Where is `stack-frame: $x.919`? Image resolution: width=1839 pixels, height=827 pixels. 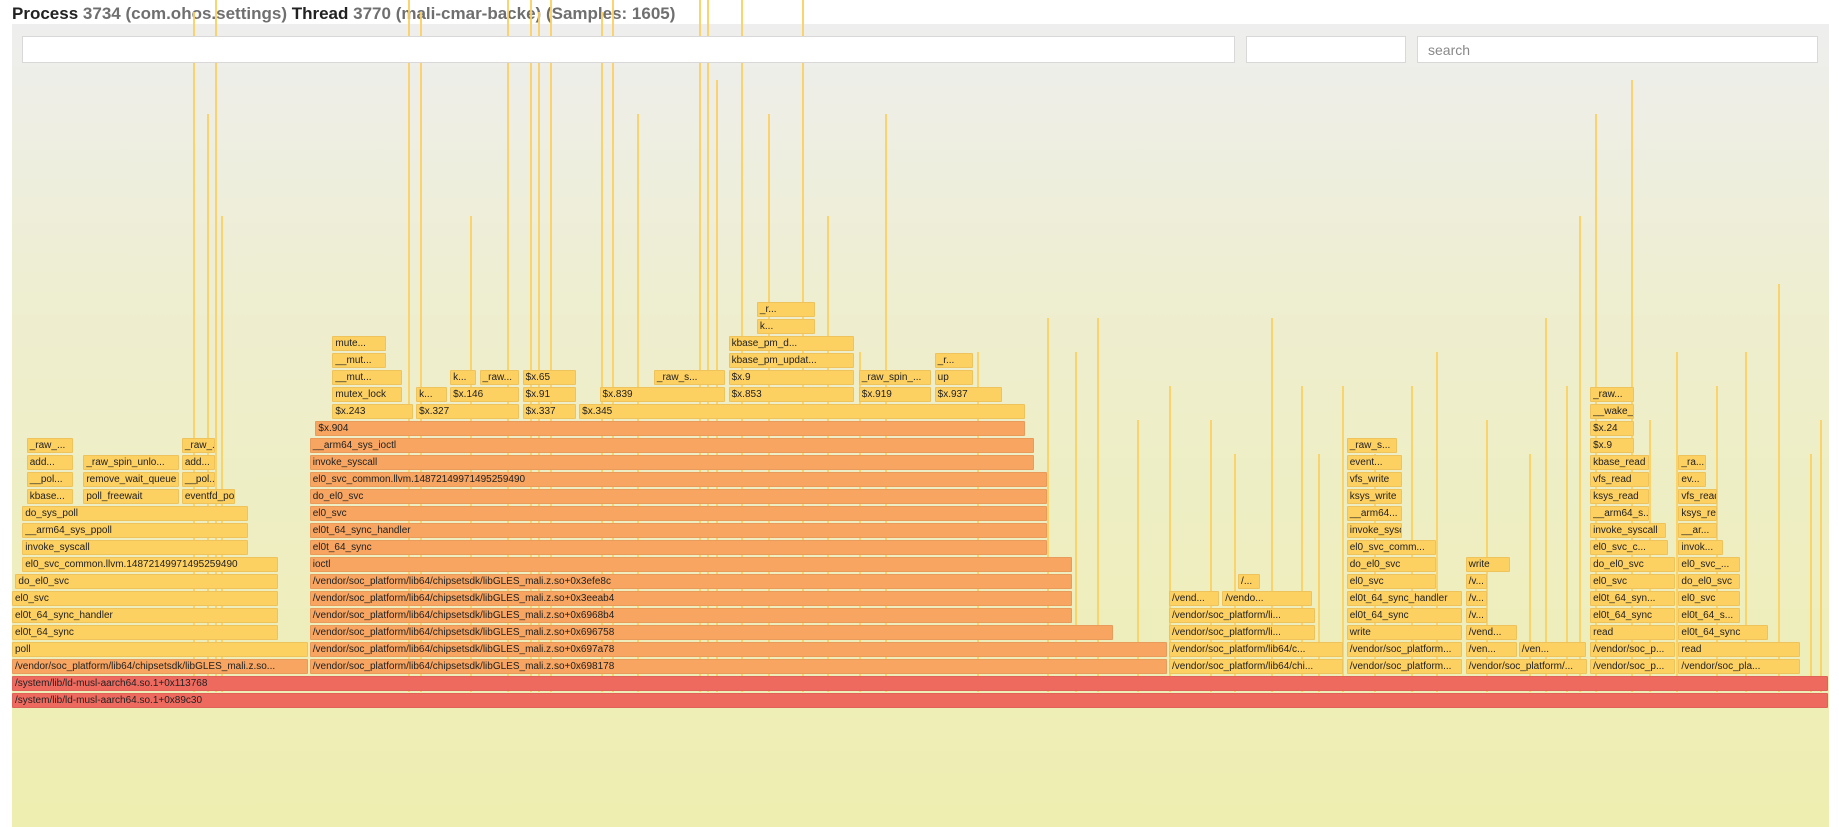 stack-frame: $x.919 is located at coordinates (895, 394).